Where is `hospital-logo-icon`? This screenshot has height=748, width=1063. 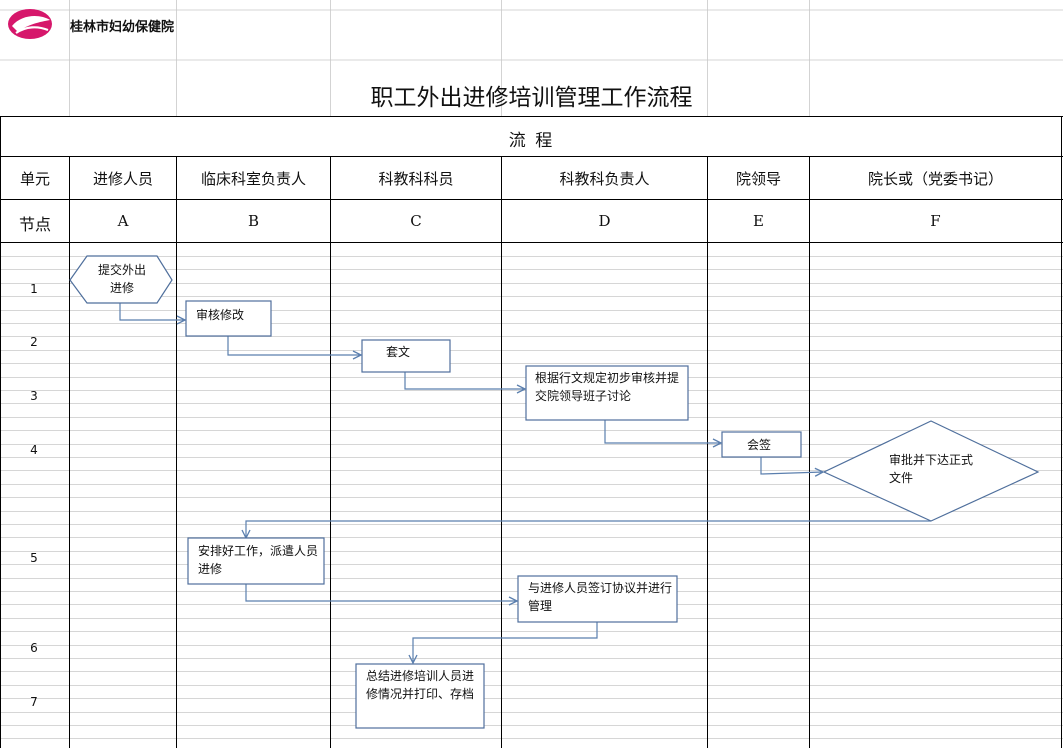
hospital-logo-icon is located at coordinates (30, 24).